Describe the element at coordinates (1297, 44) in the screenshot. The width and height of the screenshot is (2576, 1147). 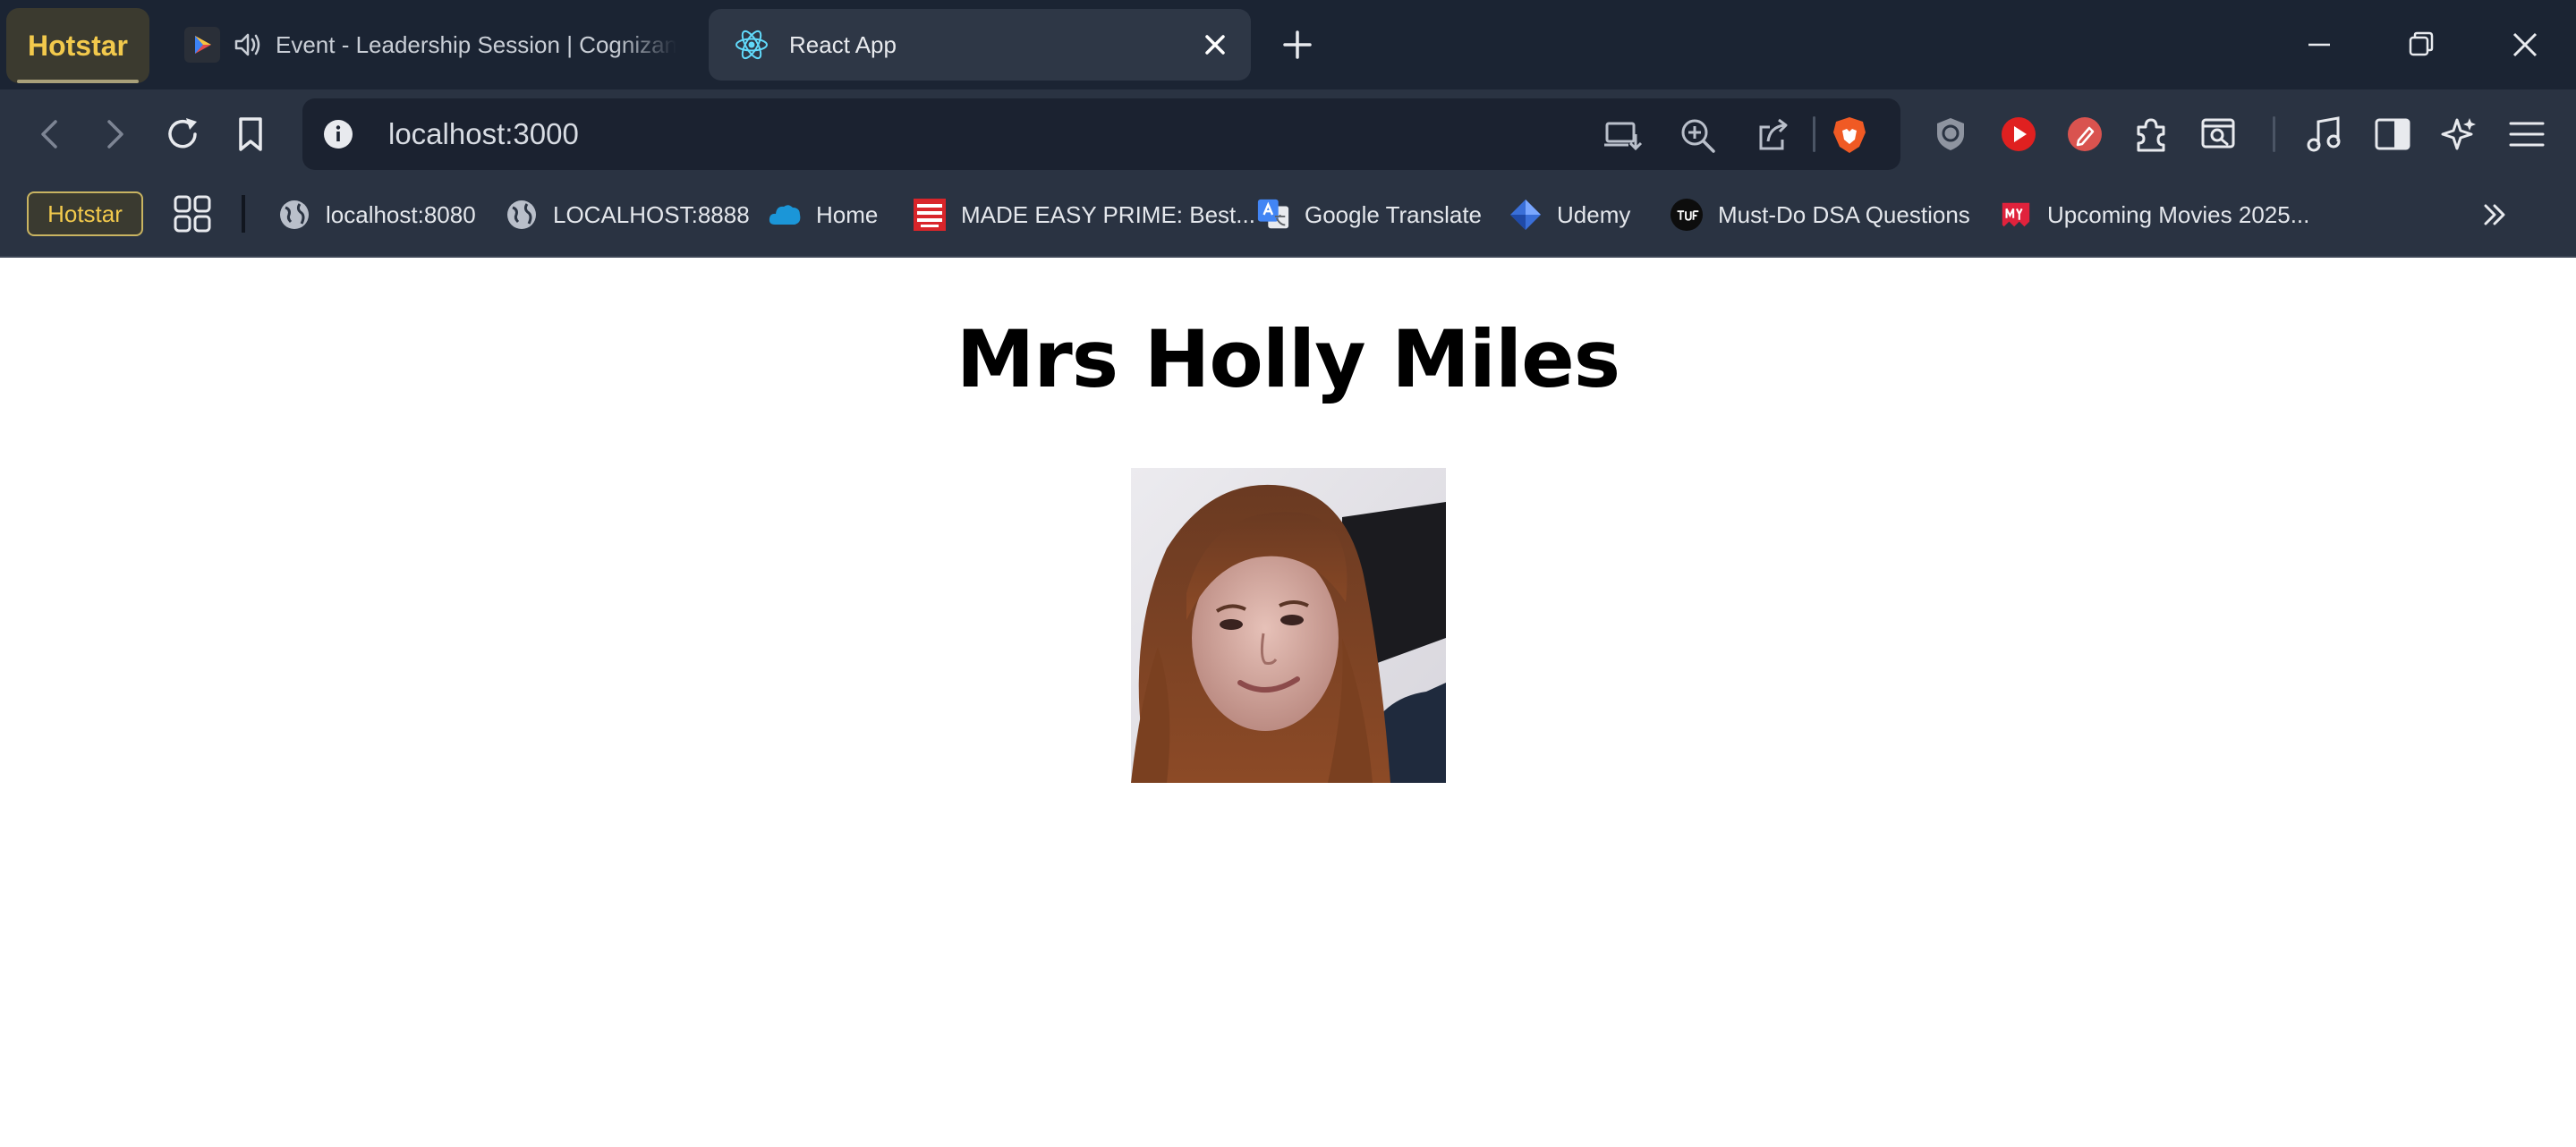
I see `new-tab-plus-icon` at that location.